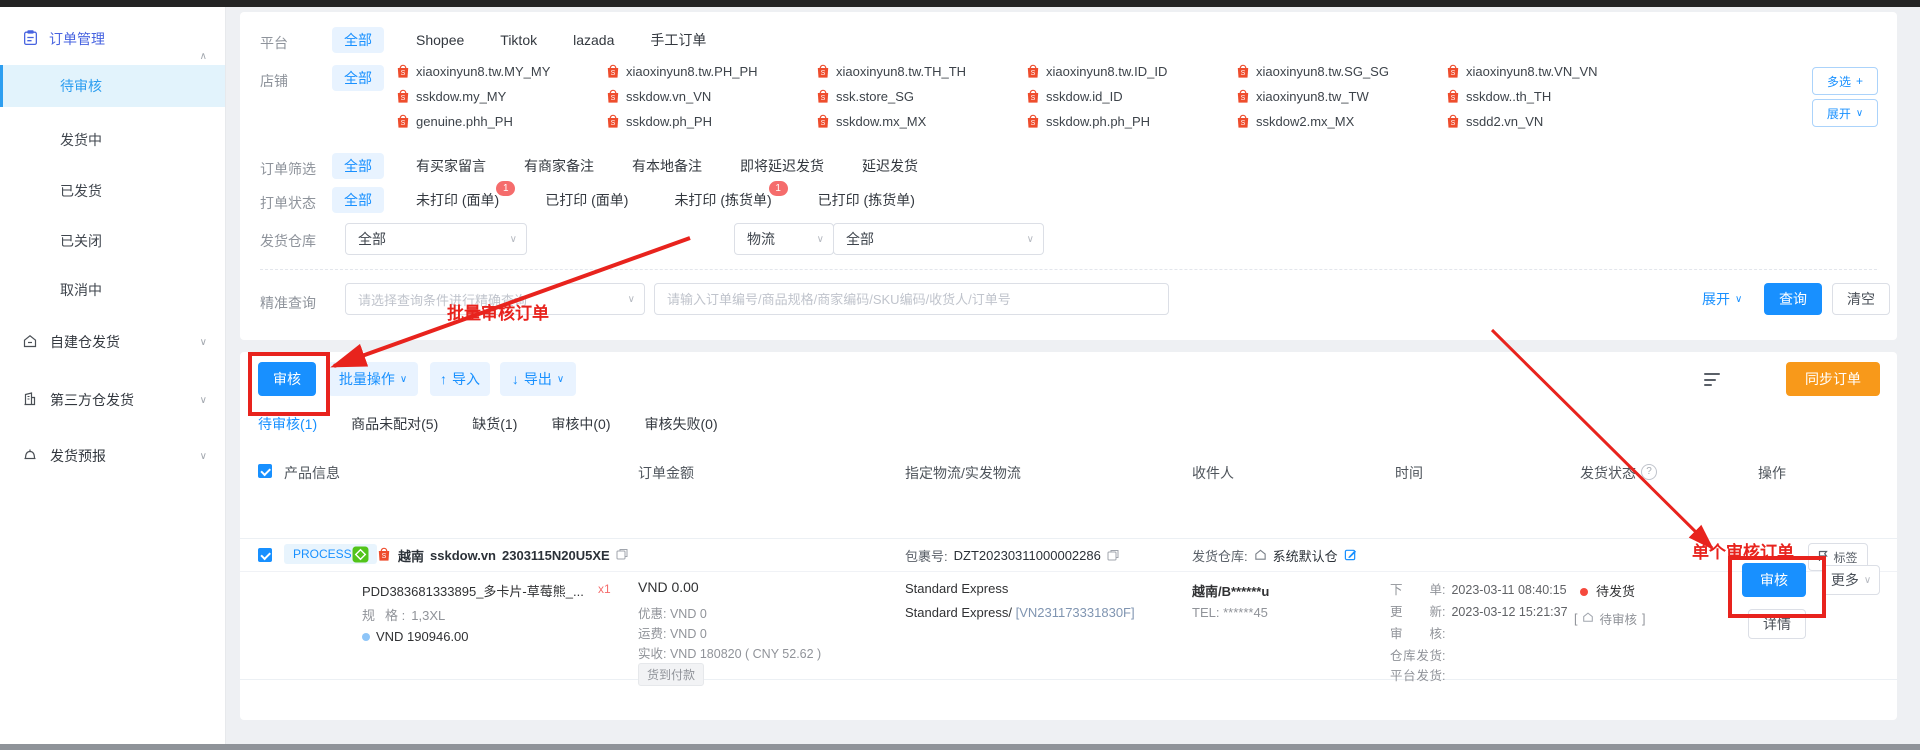  What do you see at coordinates (288, 169) in the screenshot?
I see `order-filter-label: 订单筛选` at bounding box center [288, 169].